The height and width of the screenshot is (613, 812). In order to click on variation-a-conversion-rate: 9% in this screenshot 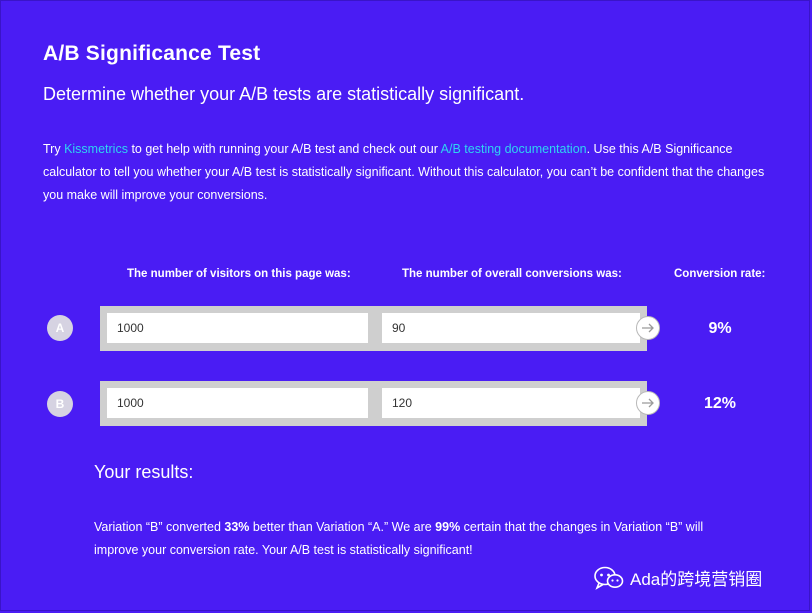, I will do `click(720, 328)`.